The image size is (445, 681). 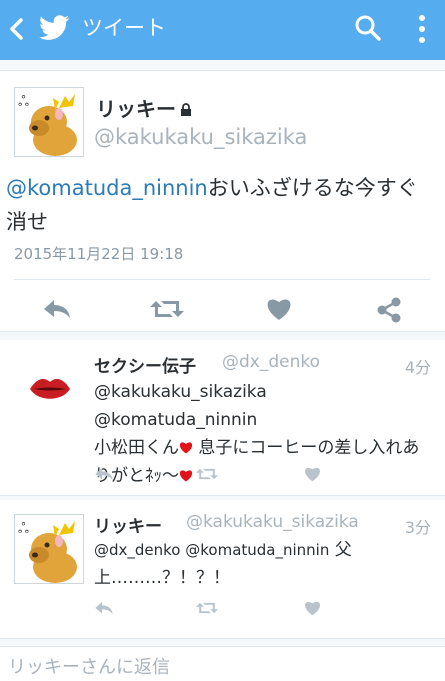 What do you see at coordinates (218, 205) in the screenshot?
I see `tweet-text: @komatuda_ninninおいふざけるな今すぐ消せ` at bounding box center [218, 205].